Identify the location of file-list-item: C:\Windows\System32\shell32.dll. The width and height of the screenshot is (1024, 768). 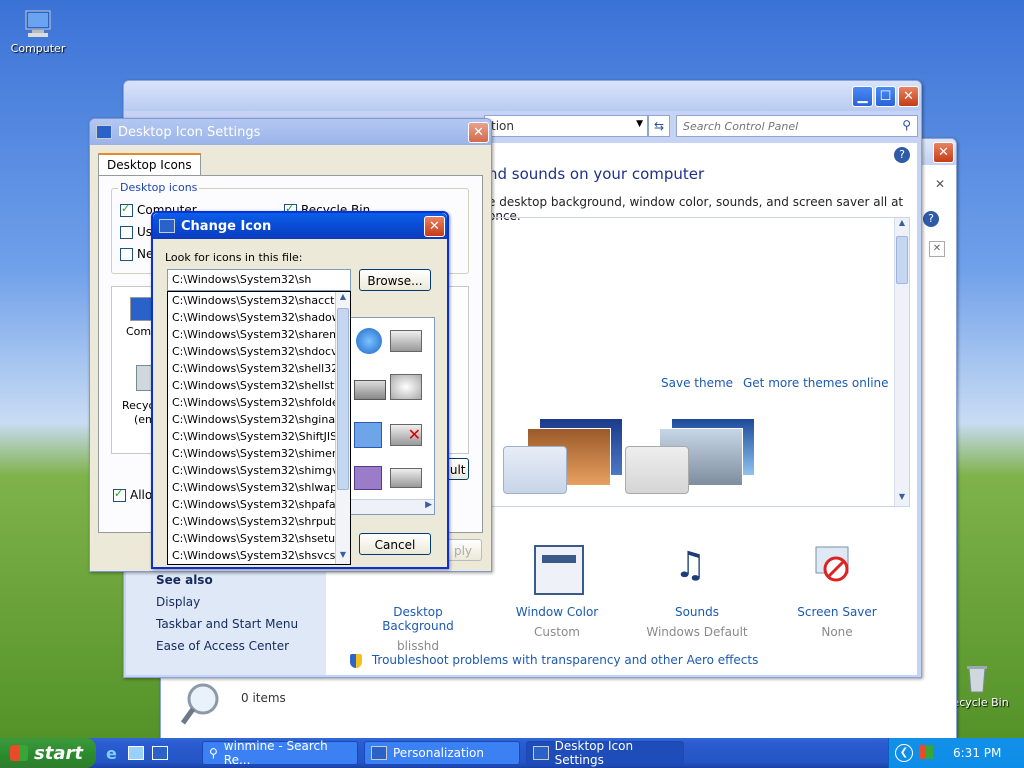
(259, 368).